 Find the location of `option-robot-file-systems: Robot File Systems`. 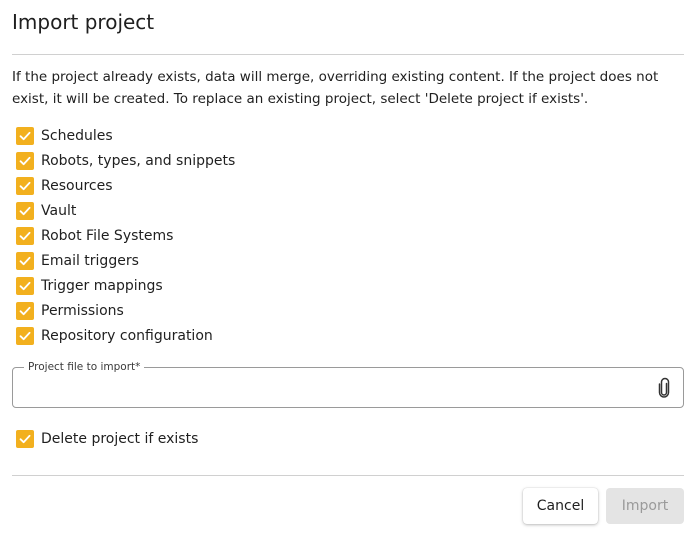

option-robot-file-systems: Robot File Systems is located at coordinates (125, 235).